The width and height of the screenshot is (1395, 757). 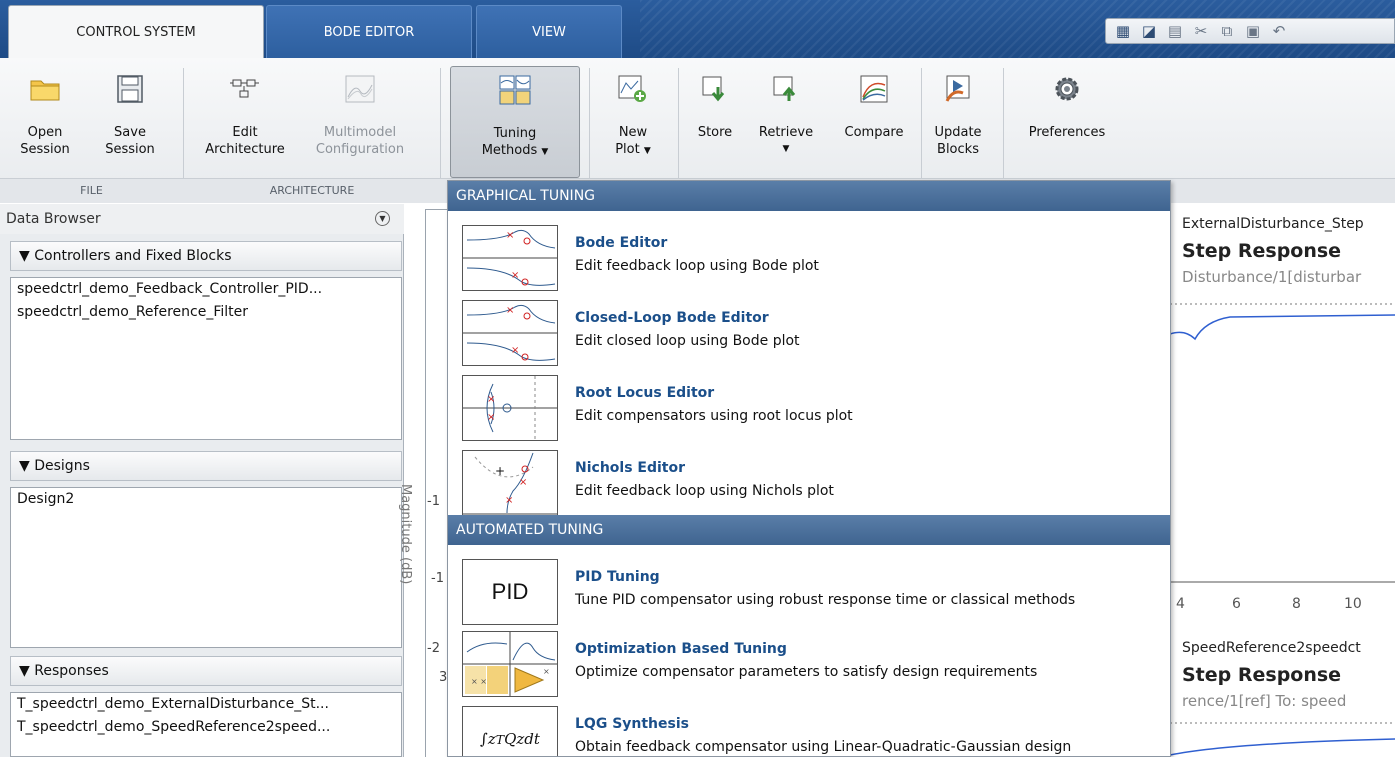 I want to click on y-axis-label: Magnitude (dB), so click(x=405, y=534).